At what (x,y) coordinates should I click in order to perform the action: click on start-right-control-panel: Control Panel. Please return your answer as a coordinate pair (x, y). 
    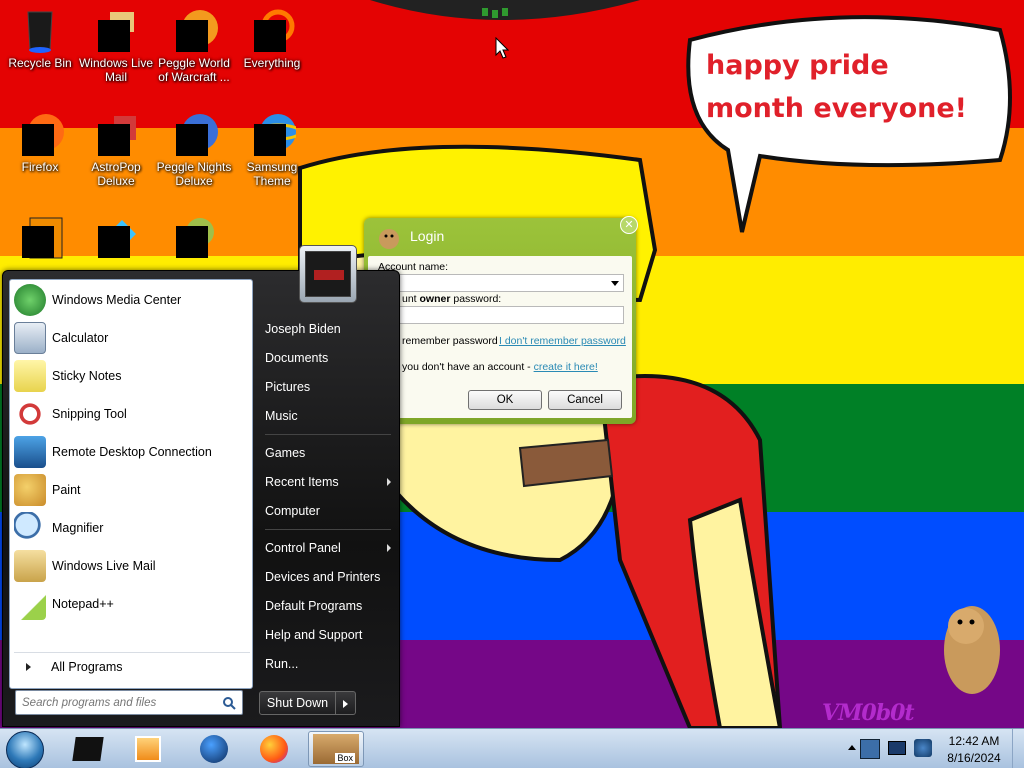
    Looking at the image, I should click on (327, 547).